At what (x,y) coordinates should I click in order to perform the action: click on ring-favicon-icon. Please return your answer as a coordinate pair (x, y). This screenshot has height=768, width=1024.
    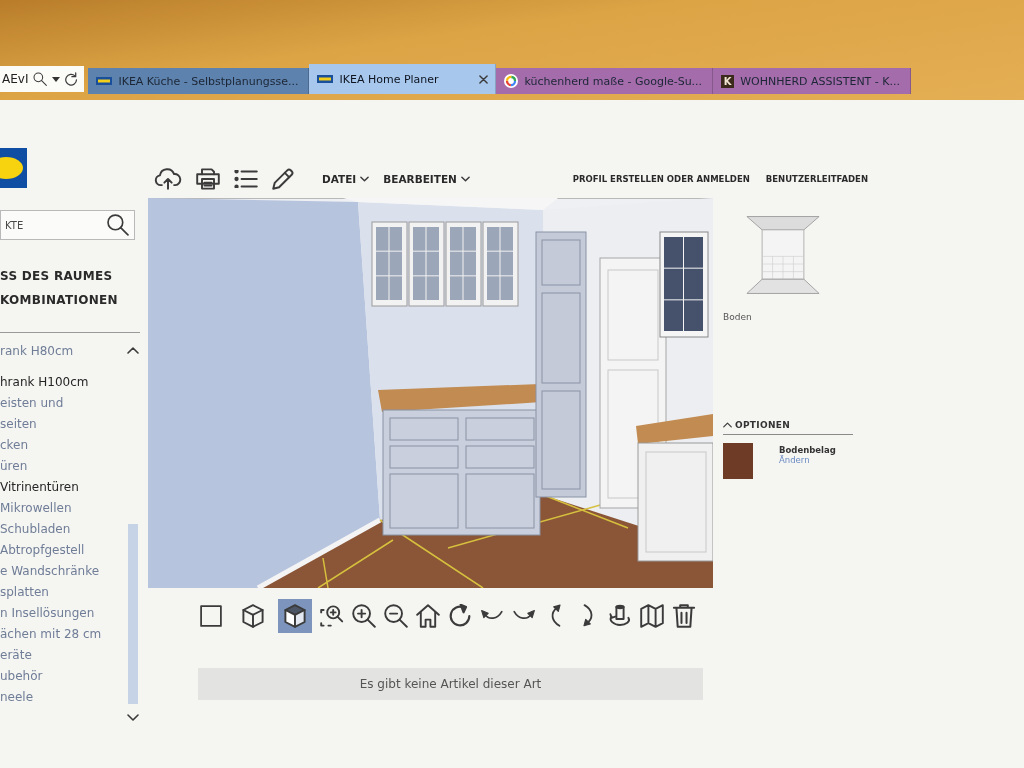
    Looking at the image, I should click on (511, 81).